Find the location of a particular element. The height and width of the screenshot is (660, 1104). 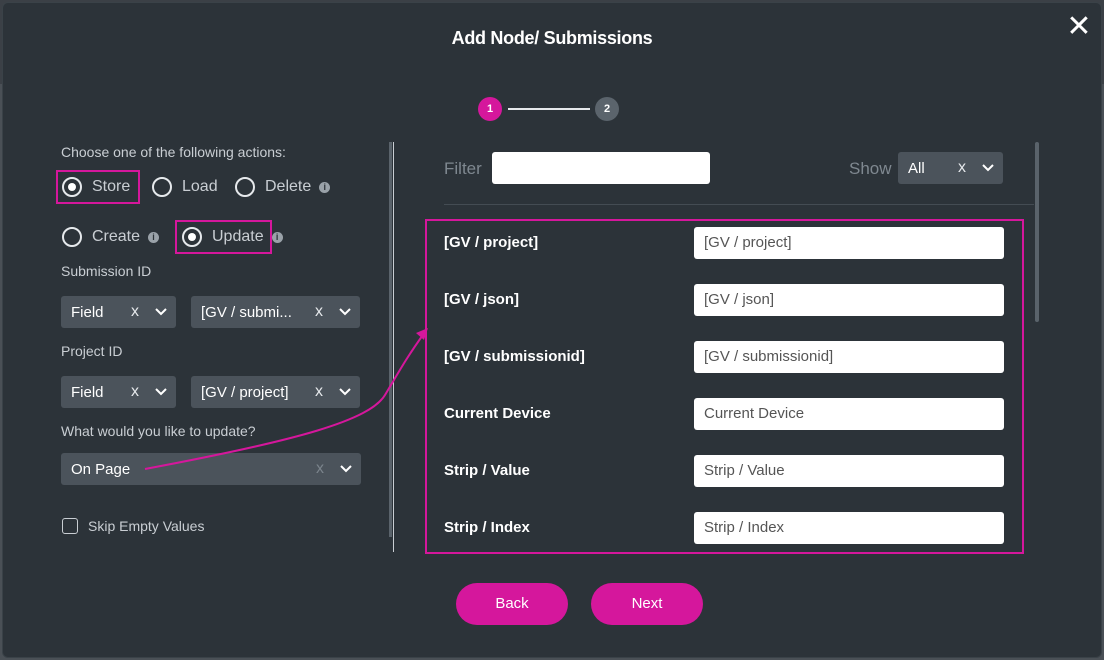

mapping-row-label: [GV / project] is located at coordinates (491, 242).